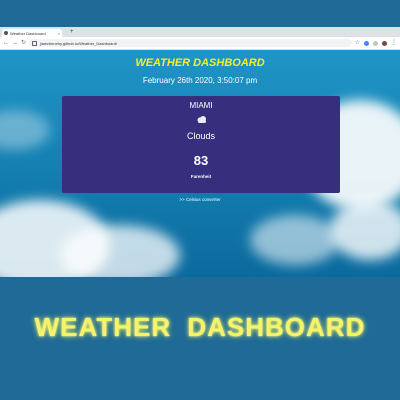 The image size is (400, 400). I want to click on page-title: WEATHER DASHBOARD, so click(200, 63).